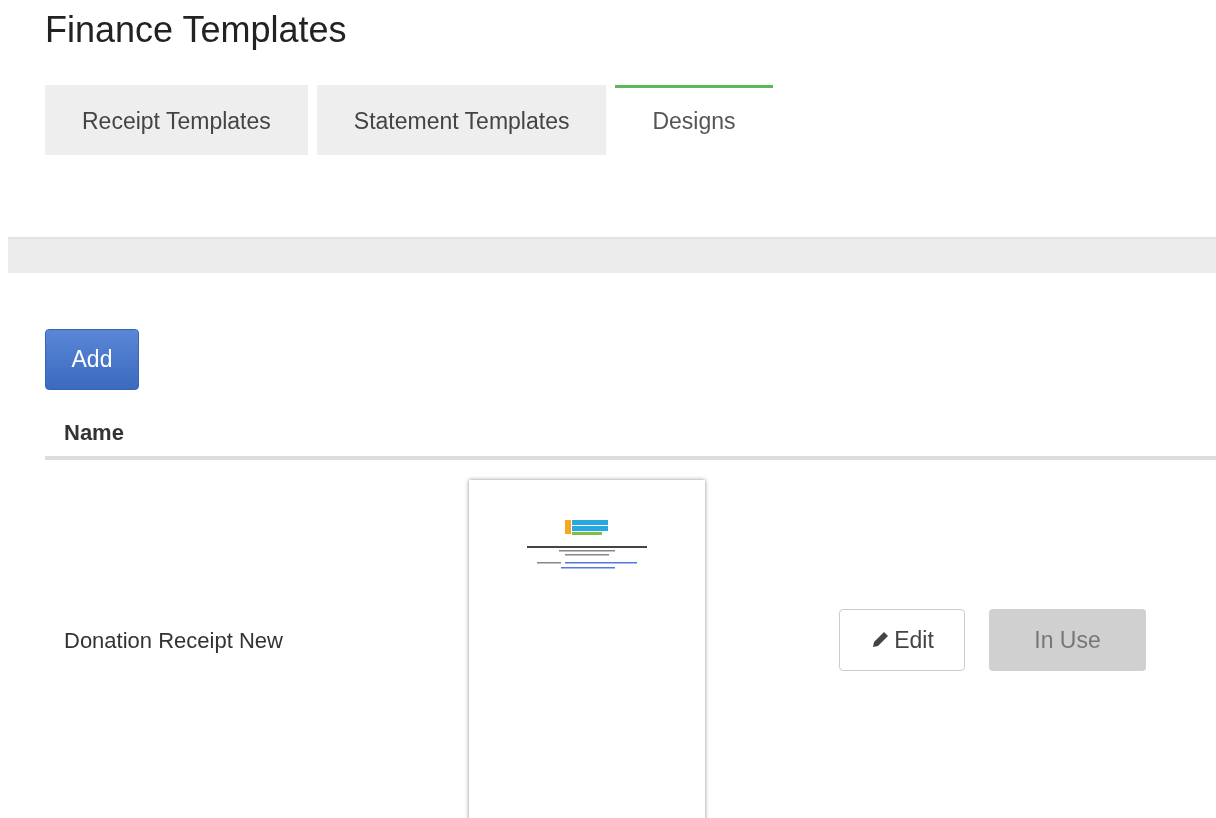  I want to click on page-title: Finance Templates, so click(196, 30).